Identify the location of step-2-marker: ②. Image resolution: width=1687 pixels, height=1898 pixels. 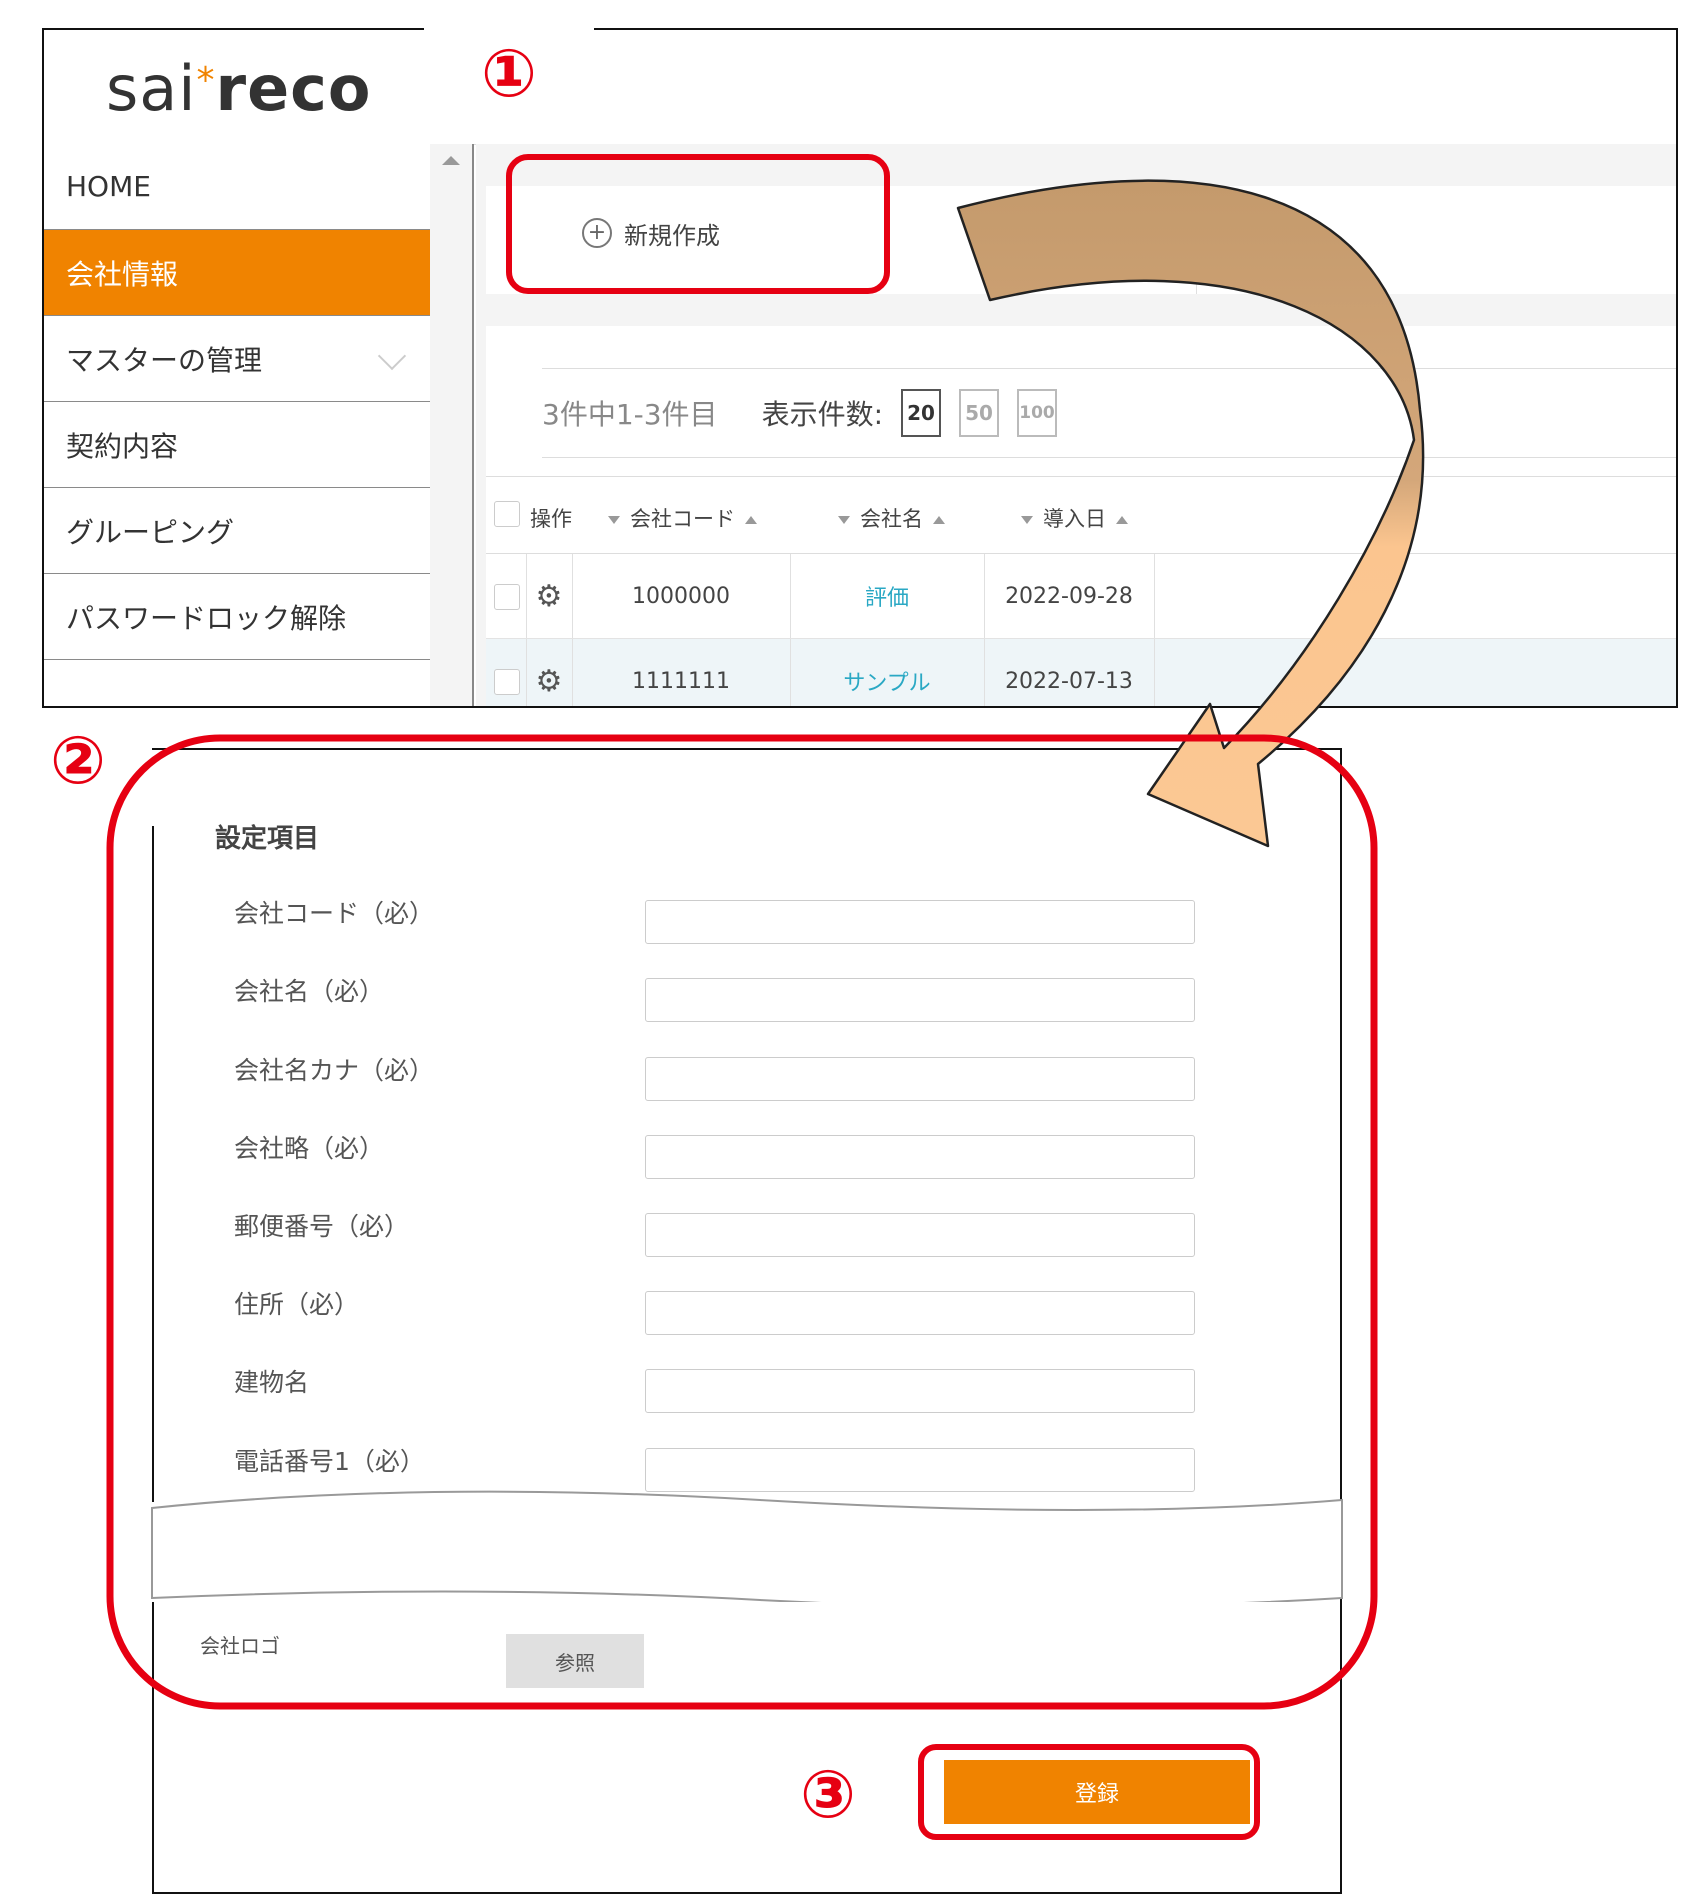
(78, 760).